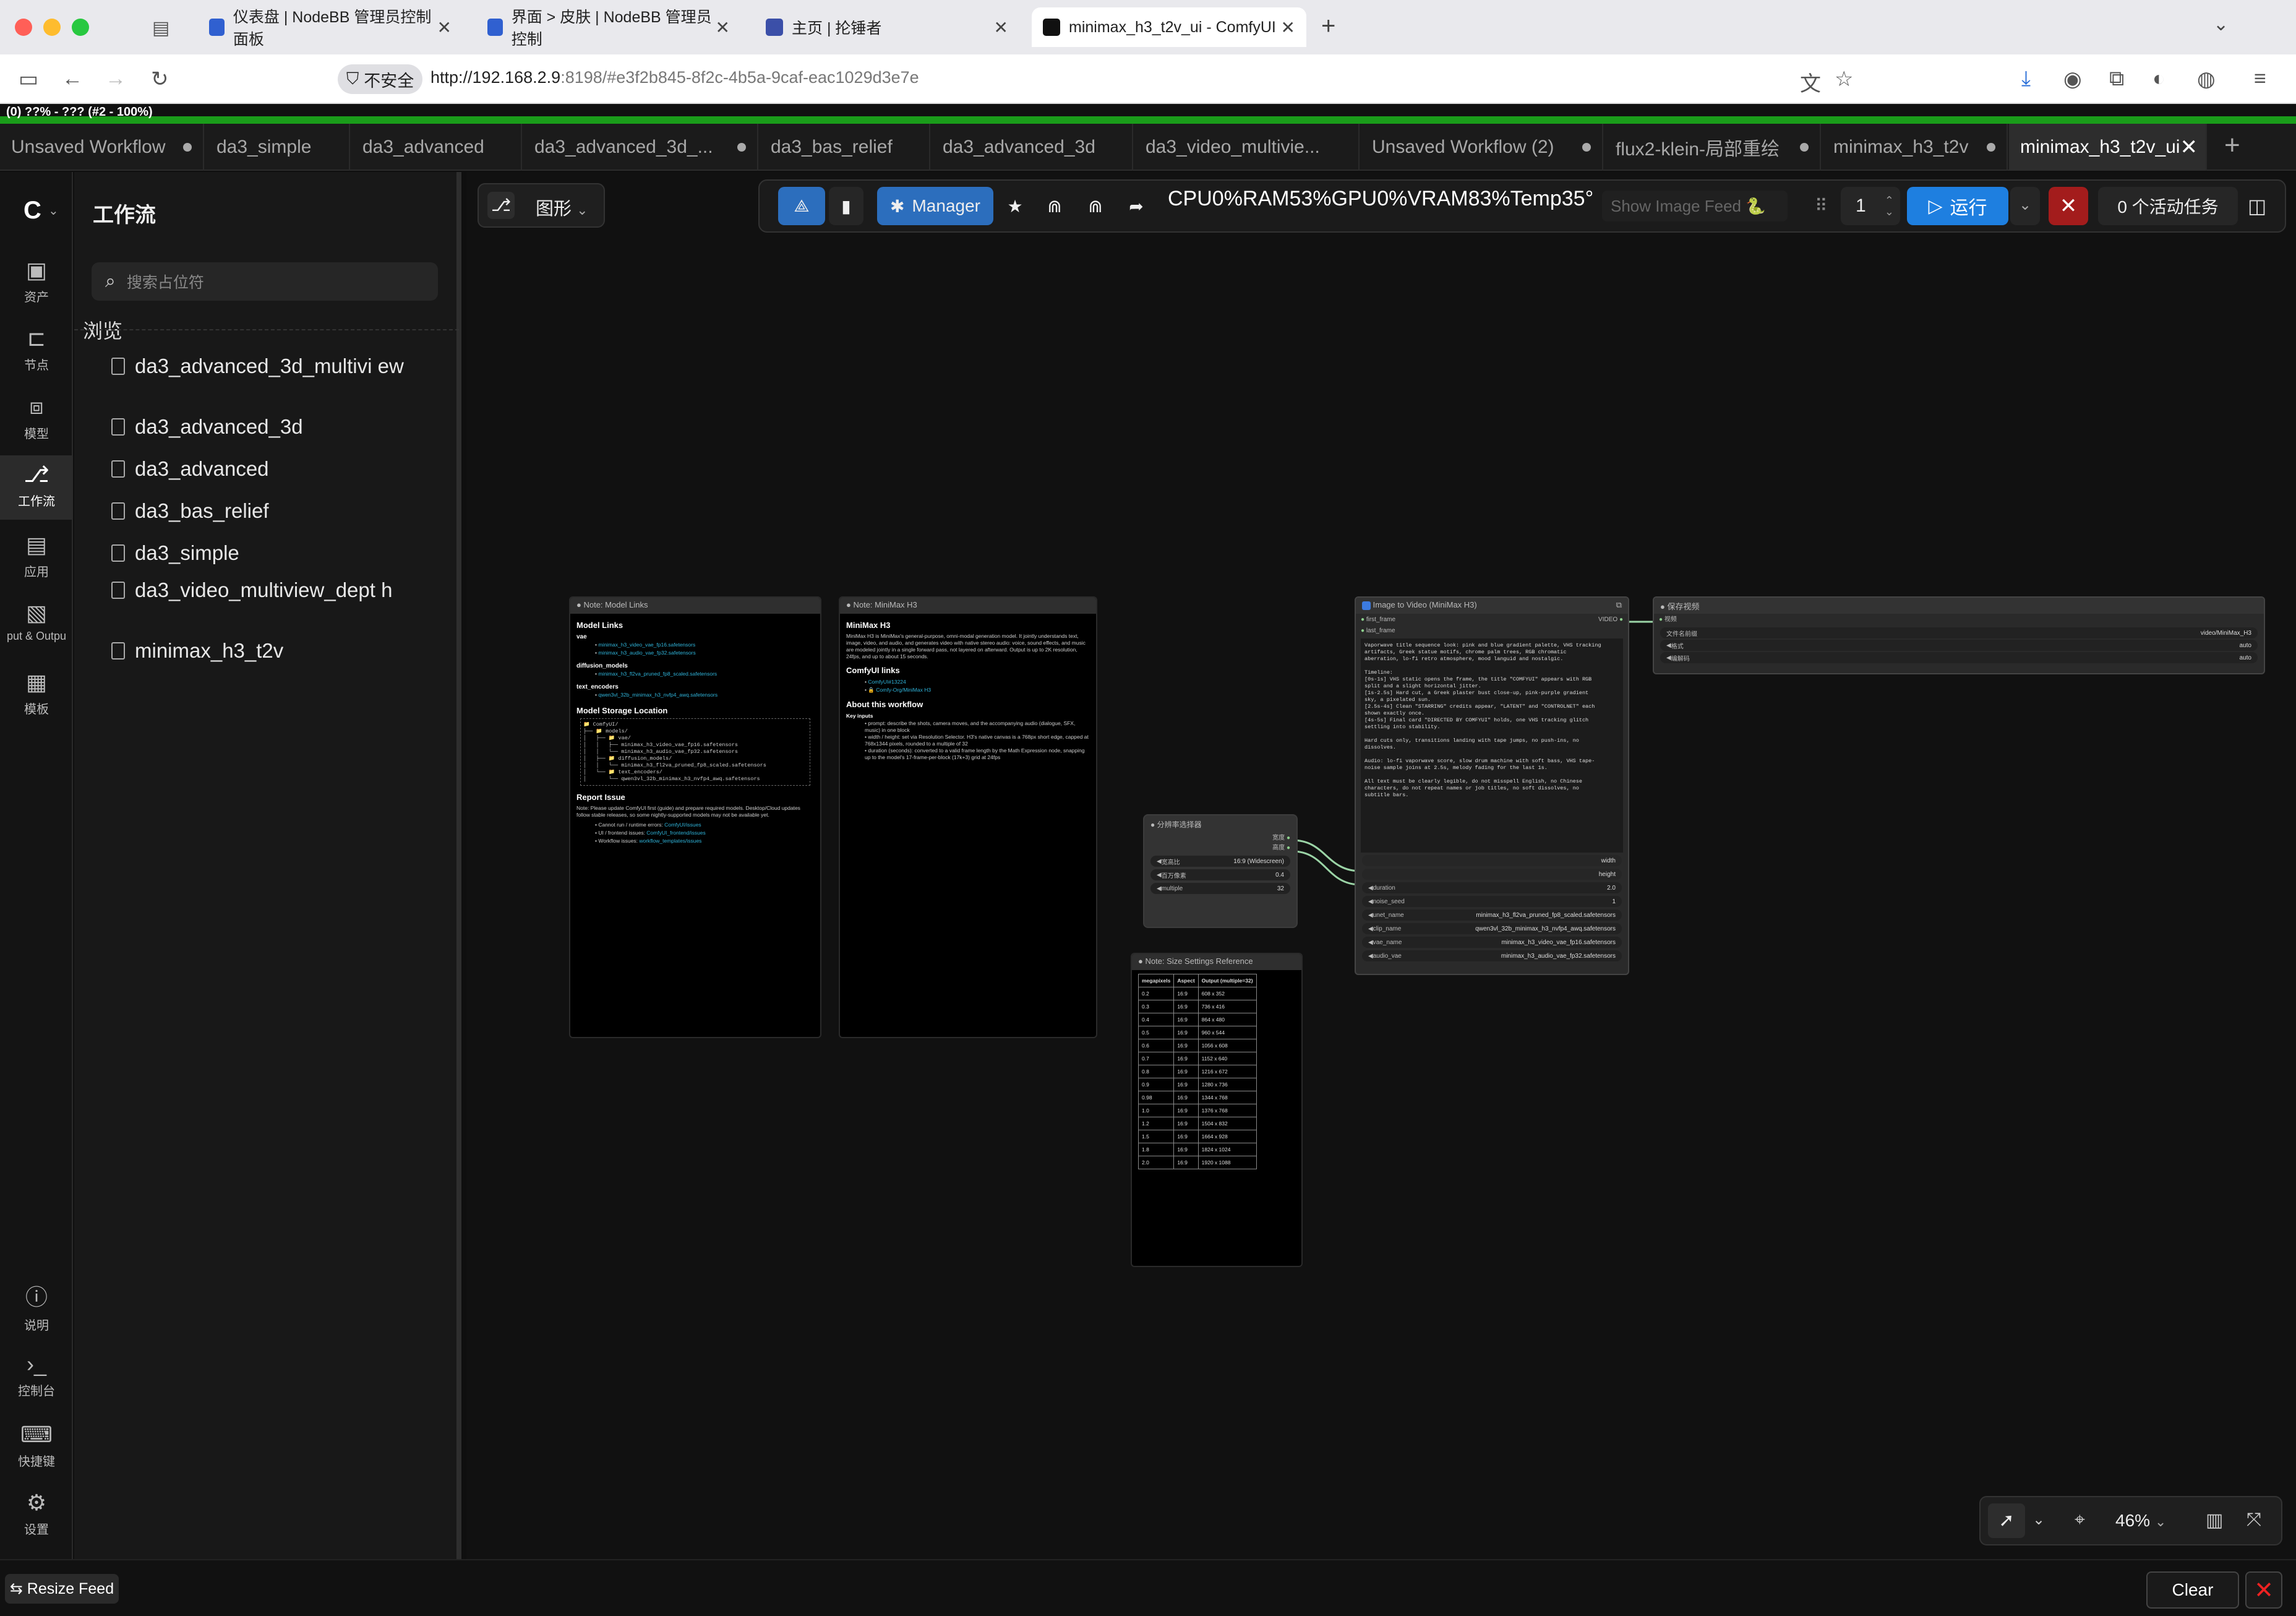 The height and width of the screenshot is (1616, 2296). What do you see at coordinates (670, 841) in the screenshot?
I see `report-link: workflow_templates/issues` at bounding box center [670, 841].